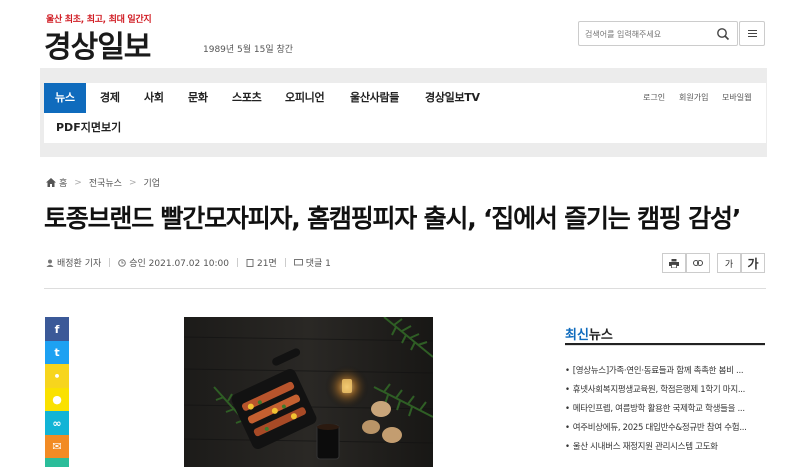 This screenshot has height=467, width=809. I want to click on kakaotalk-icon: ●, so click(57, 399).